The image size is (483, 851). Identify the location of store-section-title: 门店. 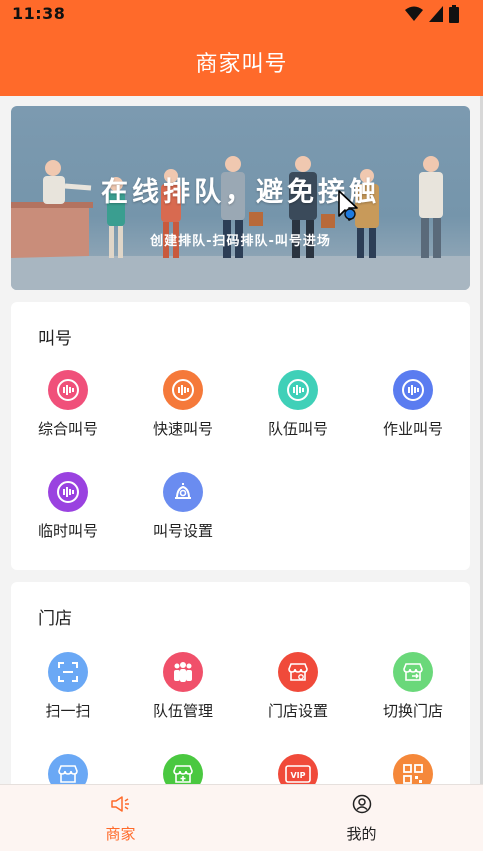
(55, 619).